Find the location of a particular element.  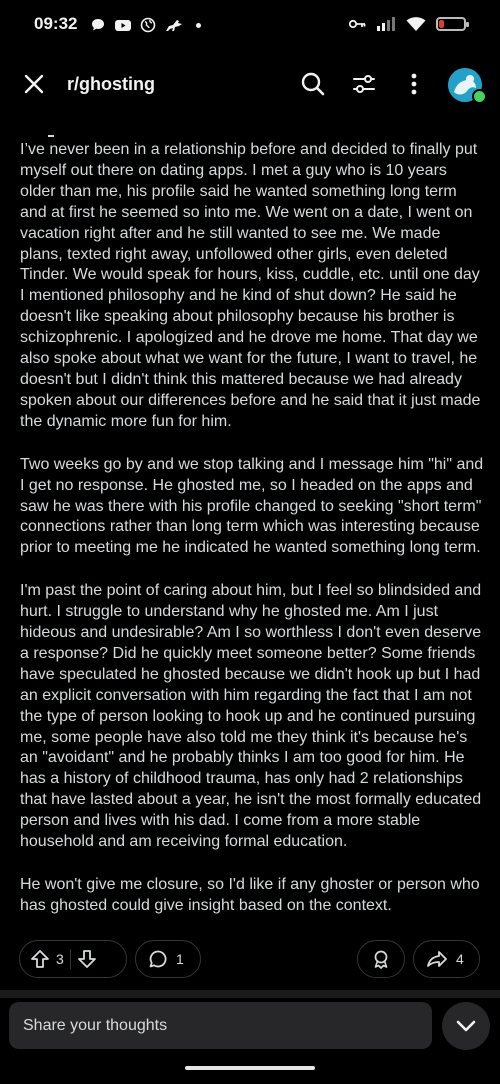

comment-icon is located at coordinates (158, 959).